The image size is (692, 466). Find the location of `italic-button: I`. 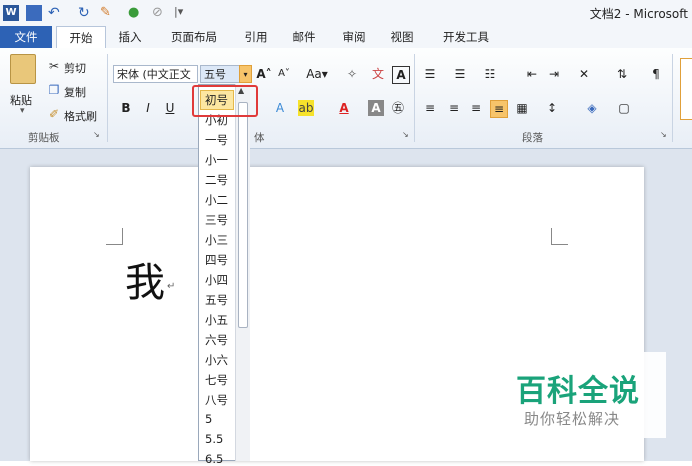

italic-button: I is located at coordinates (148, 108).